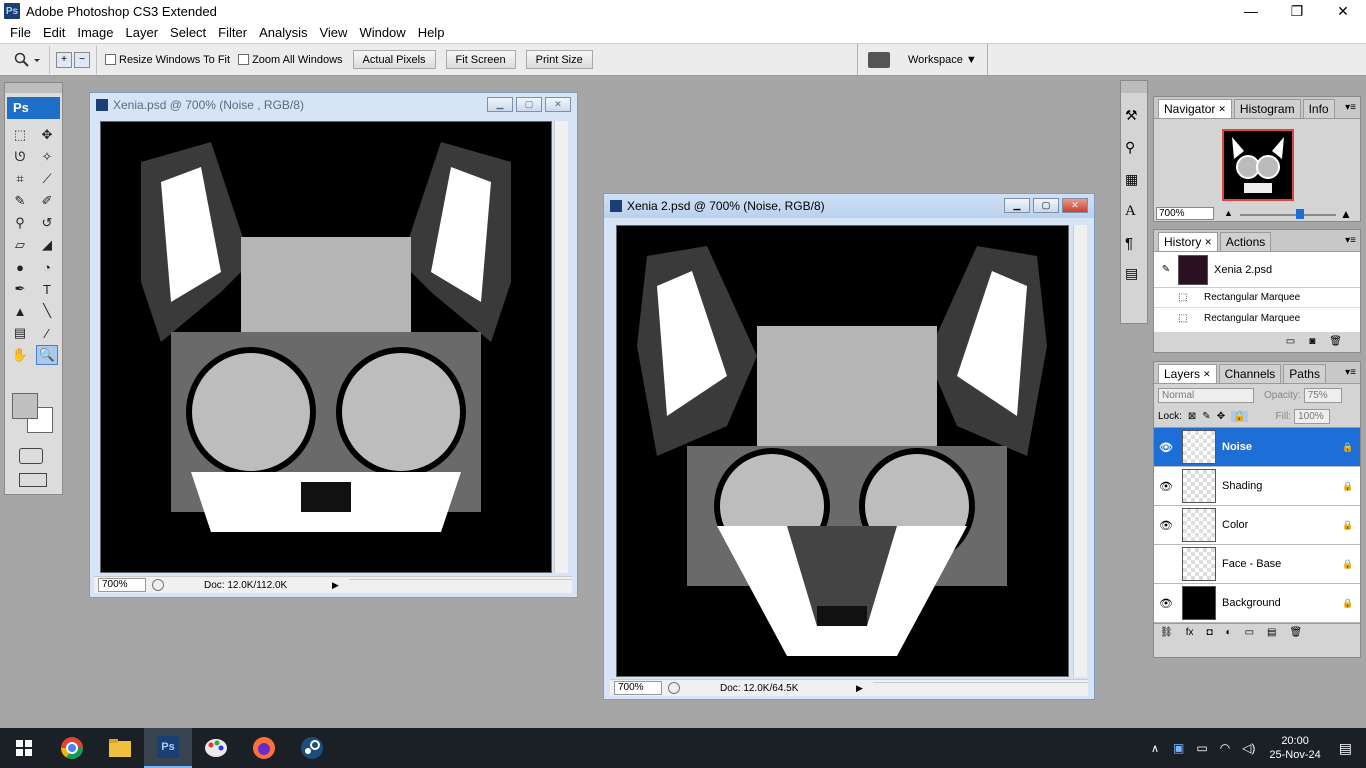  Describe the element at coordinates (47, 157) in the screenshot. I see `magic-wand-icon: ✧` at that location.